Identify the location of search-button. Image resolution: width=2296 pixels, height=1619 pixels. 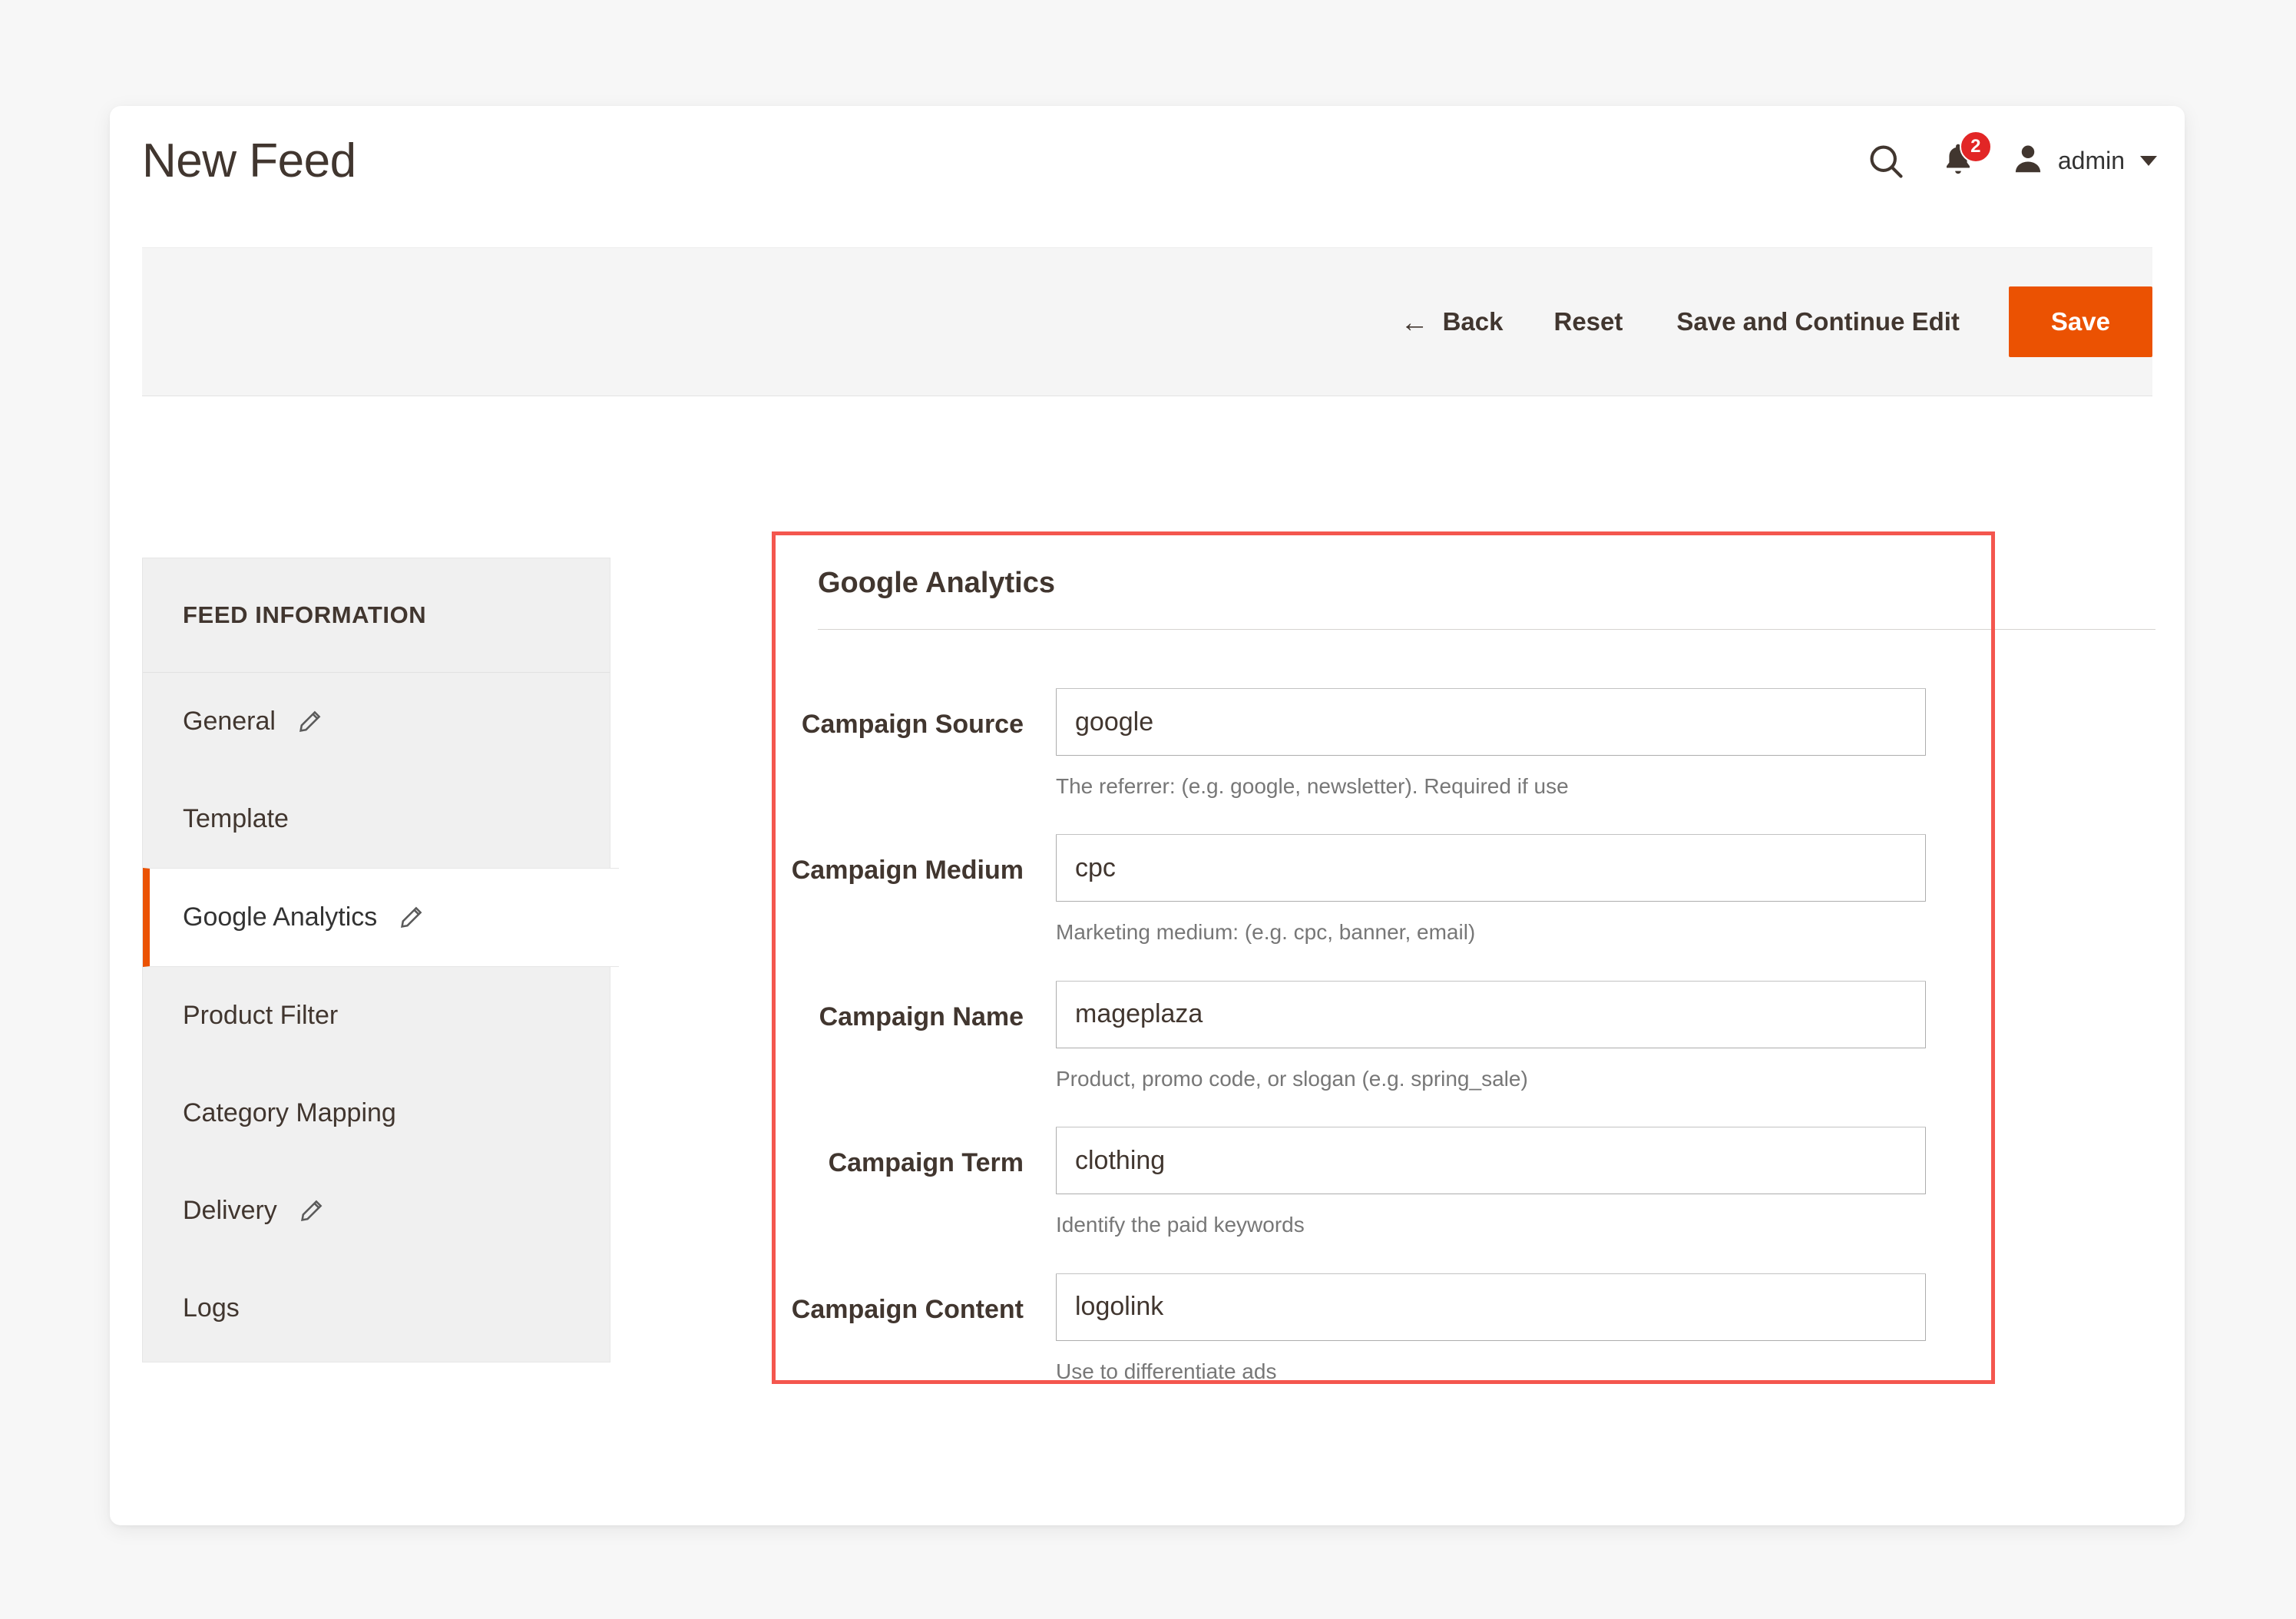
(1886, 161).